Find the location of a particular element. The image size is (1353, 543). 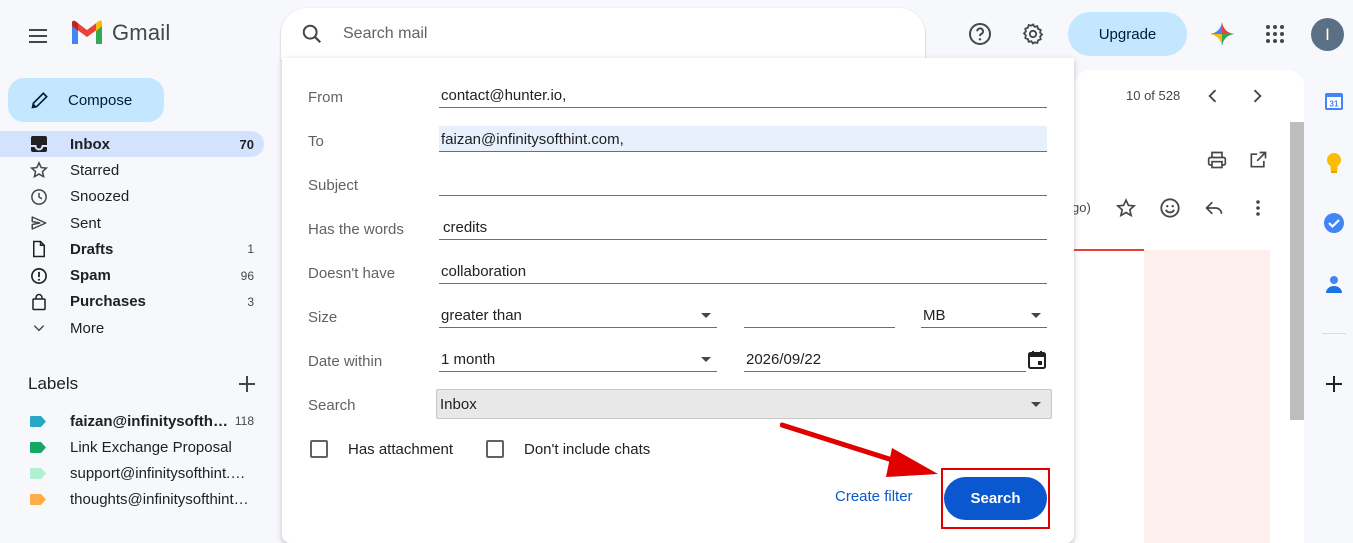

dont-include-chats-label: Don't include chats is located at coordinates (587, 449).